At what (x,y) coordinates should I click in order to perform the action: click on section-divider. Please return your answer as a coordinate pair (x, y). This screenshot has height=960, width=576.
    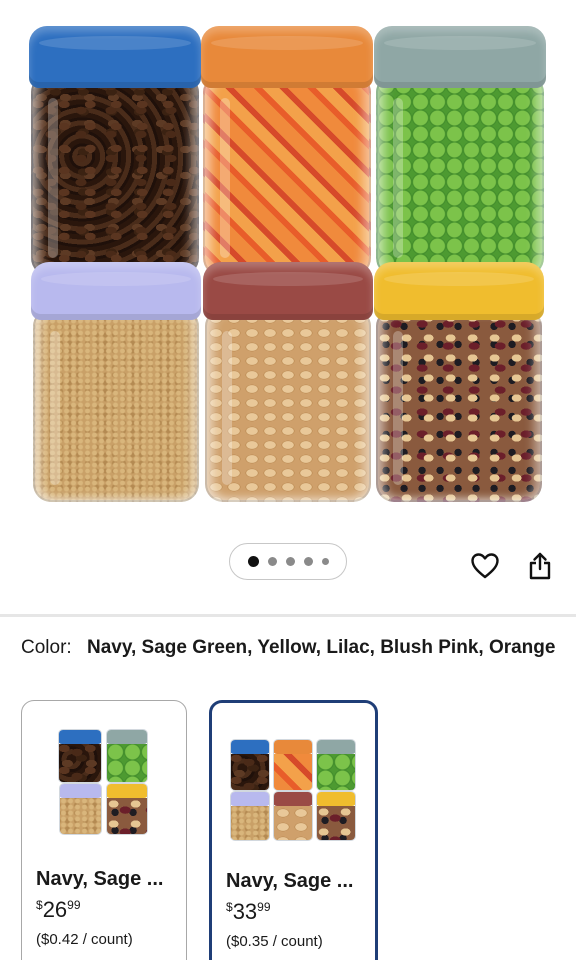
    Looking at the image, I should click on (288, 615).